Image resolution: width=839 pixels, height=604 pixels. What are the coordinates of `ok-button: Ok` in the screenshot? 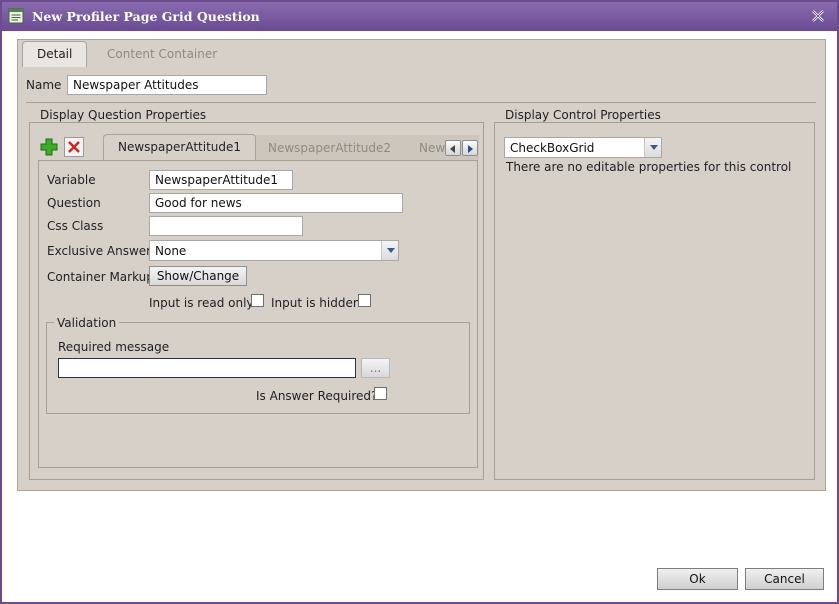 It's located at (697, 579).